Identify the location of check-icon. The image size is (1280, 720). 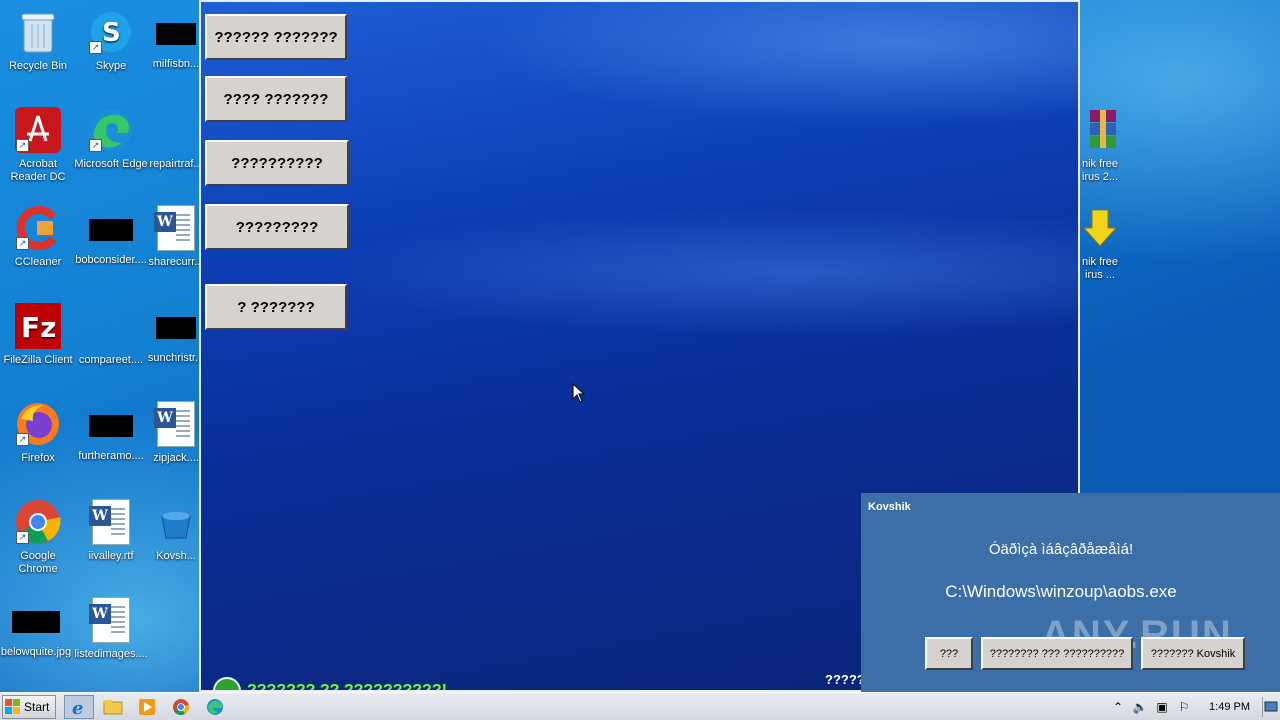
(227, 683).